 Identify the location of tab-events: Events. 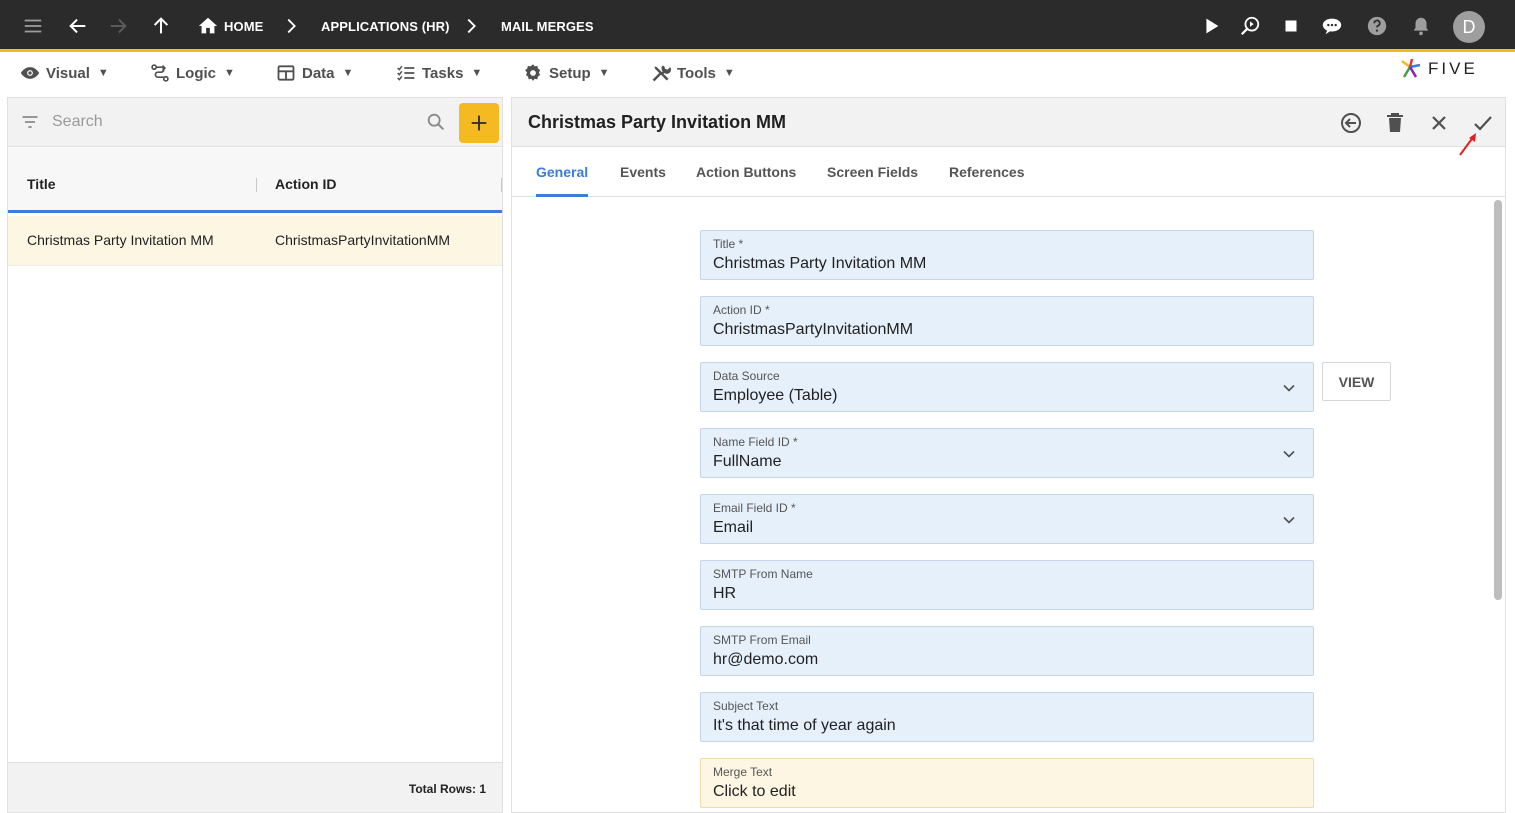
(643, 172).